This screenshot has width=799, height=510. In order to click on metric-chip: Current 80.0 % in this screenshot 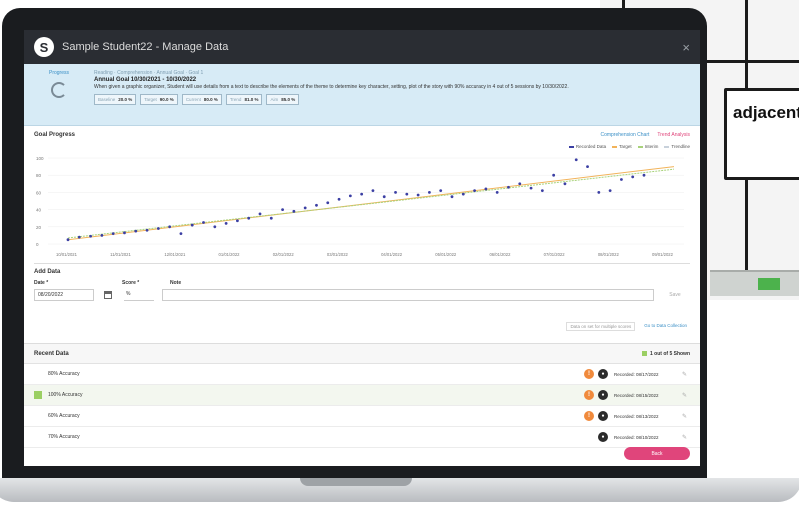, I will do `click(201, 99)`.